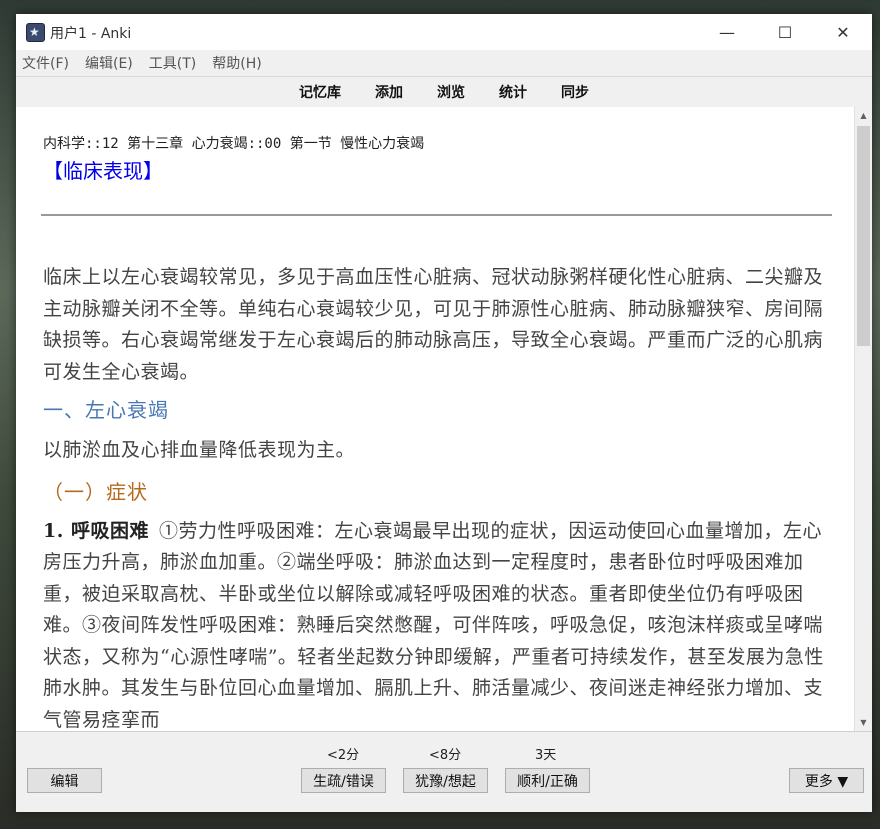  Describe the element at coordinates (513, 92) in the screenshot. I see `stats-button: 统计` at that location.